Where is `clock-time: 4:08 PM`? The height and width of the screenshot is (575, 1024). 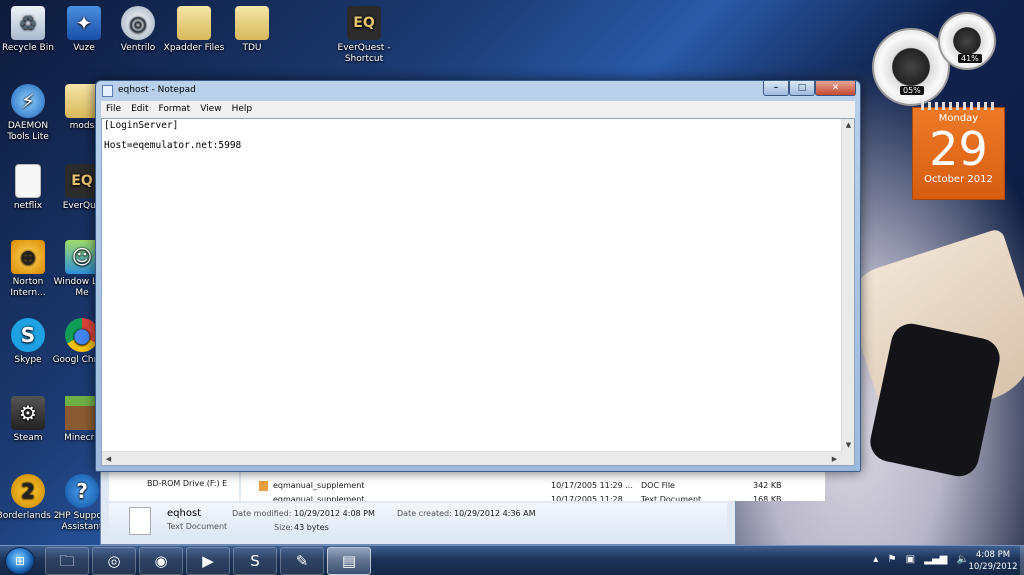
clock-time: 4:08 PM is located at coordinates (993, 555).